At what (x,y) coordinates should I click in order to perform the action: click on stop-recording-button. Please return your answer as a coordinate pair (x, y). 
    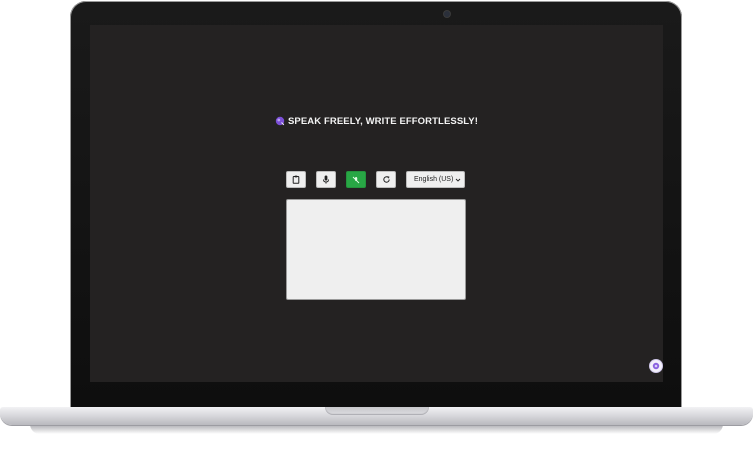
    Looking at the image, I should click on (356, 179).